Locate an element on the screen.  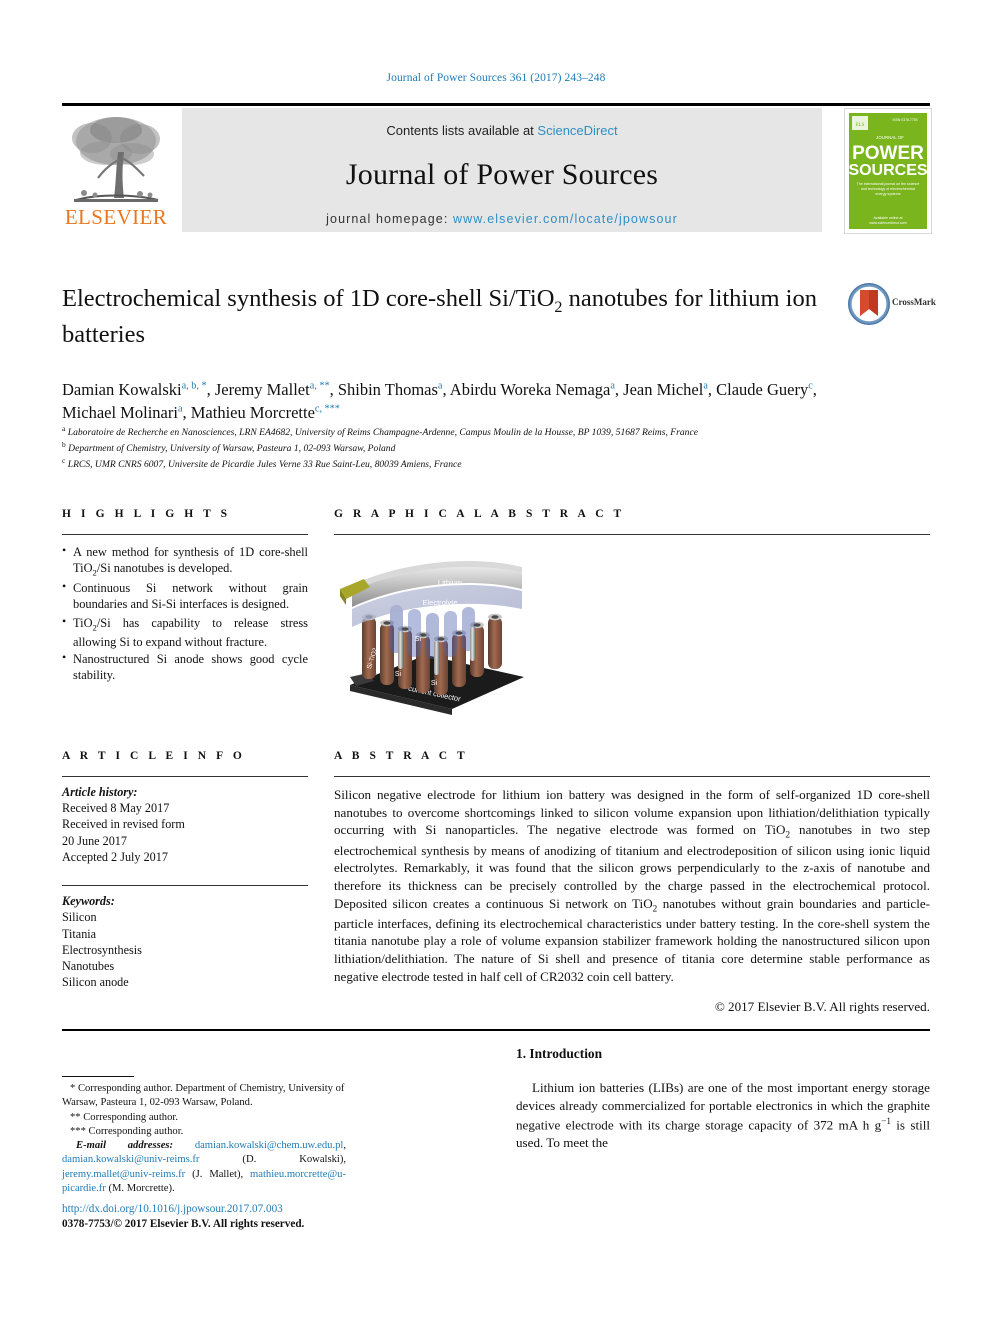
keywords-rule-wrap is located at coordinates (185, 886).